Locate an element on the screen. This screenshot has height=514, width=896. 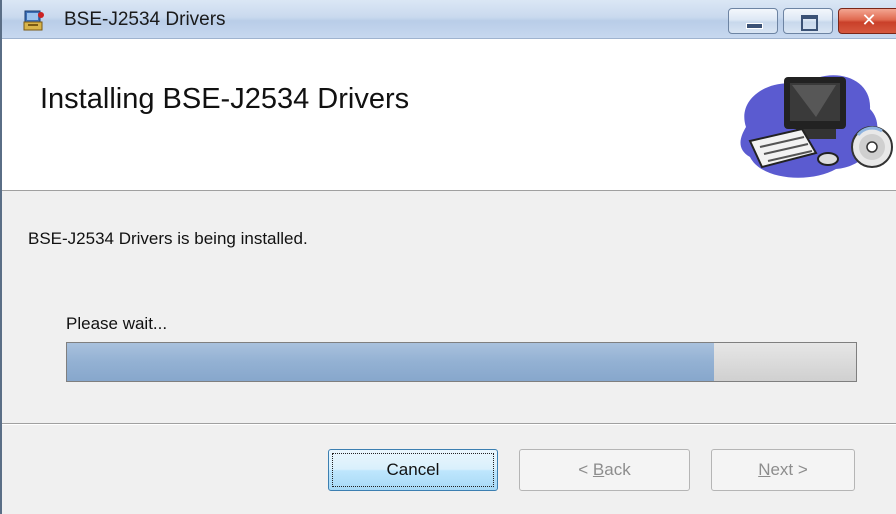
back-button-prefix: < is located at coordinates (585, 469).